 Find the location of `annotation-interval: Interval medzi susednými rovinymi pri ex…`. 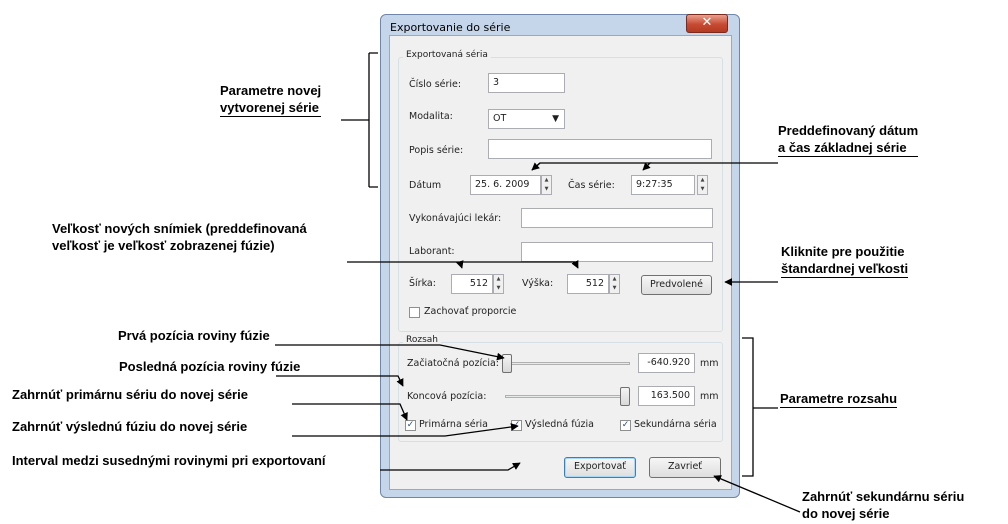

annotation-interval: Interval medzi susednými rovinymi pri ex… is located at coordinates (169, 460).